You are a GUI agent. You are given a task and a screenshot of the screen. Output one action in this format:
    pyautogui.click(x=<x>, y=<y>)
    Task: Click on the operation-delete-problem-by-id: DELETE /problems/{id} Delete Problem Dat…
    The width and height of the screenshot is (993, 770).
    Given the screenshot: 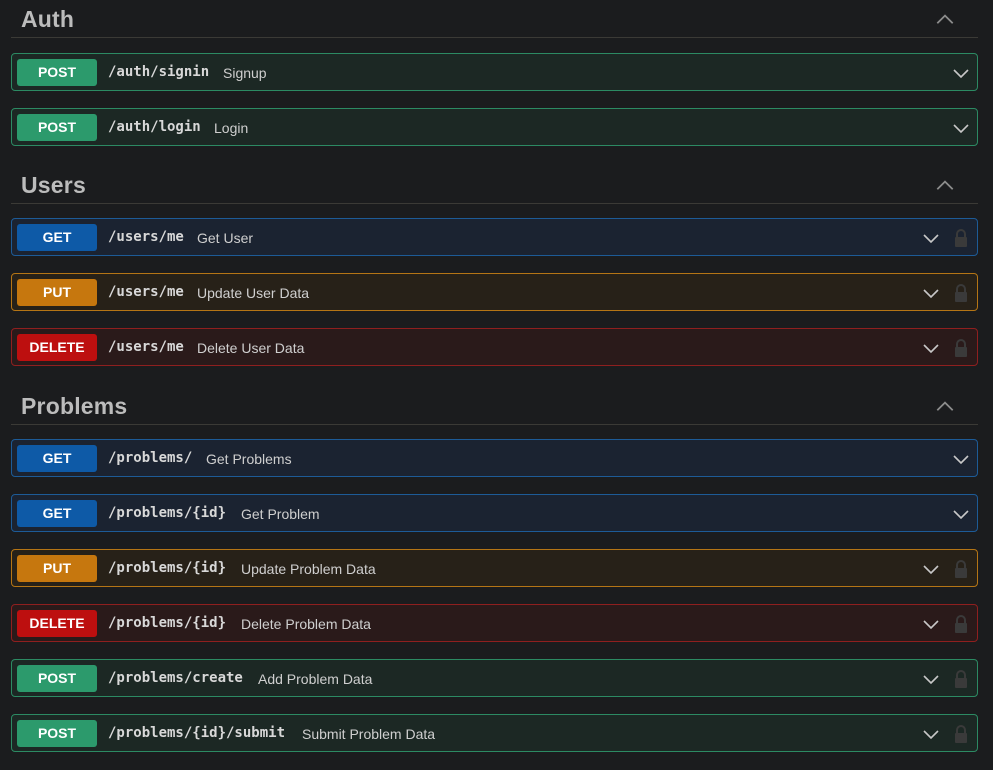 What is the action you would take?
    pyautogui.click(x=494, y=623)
    